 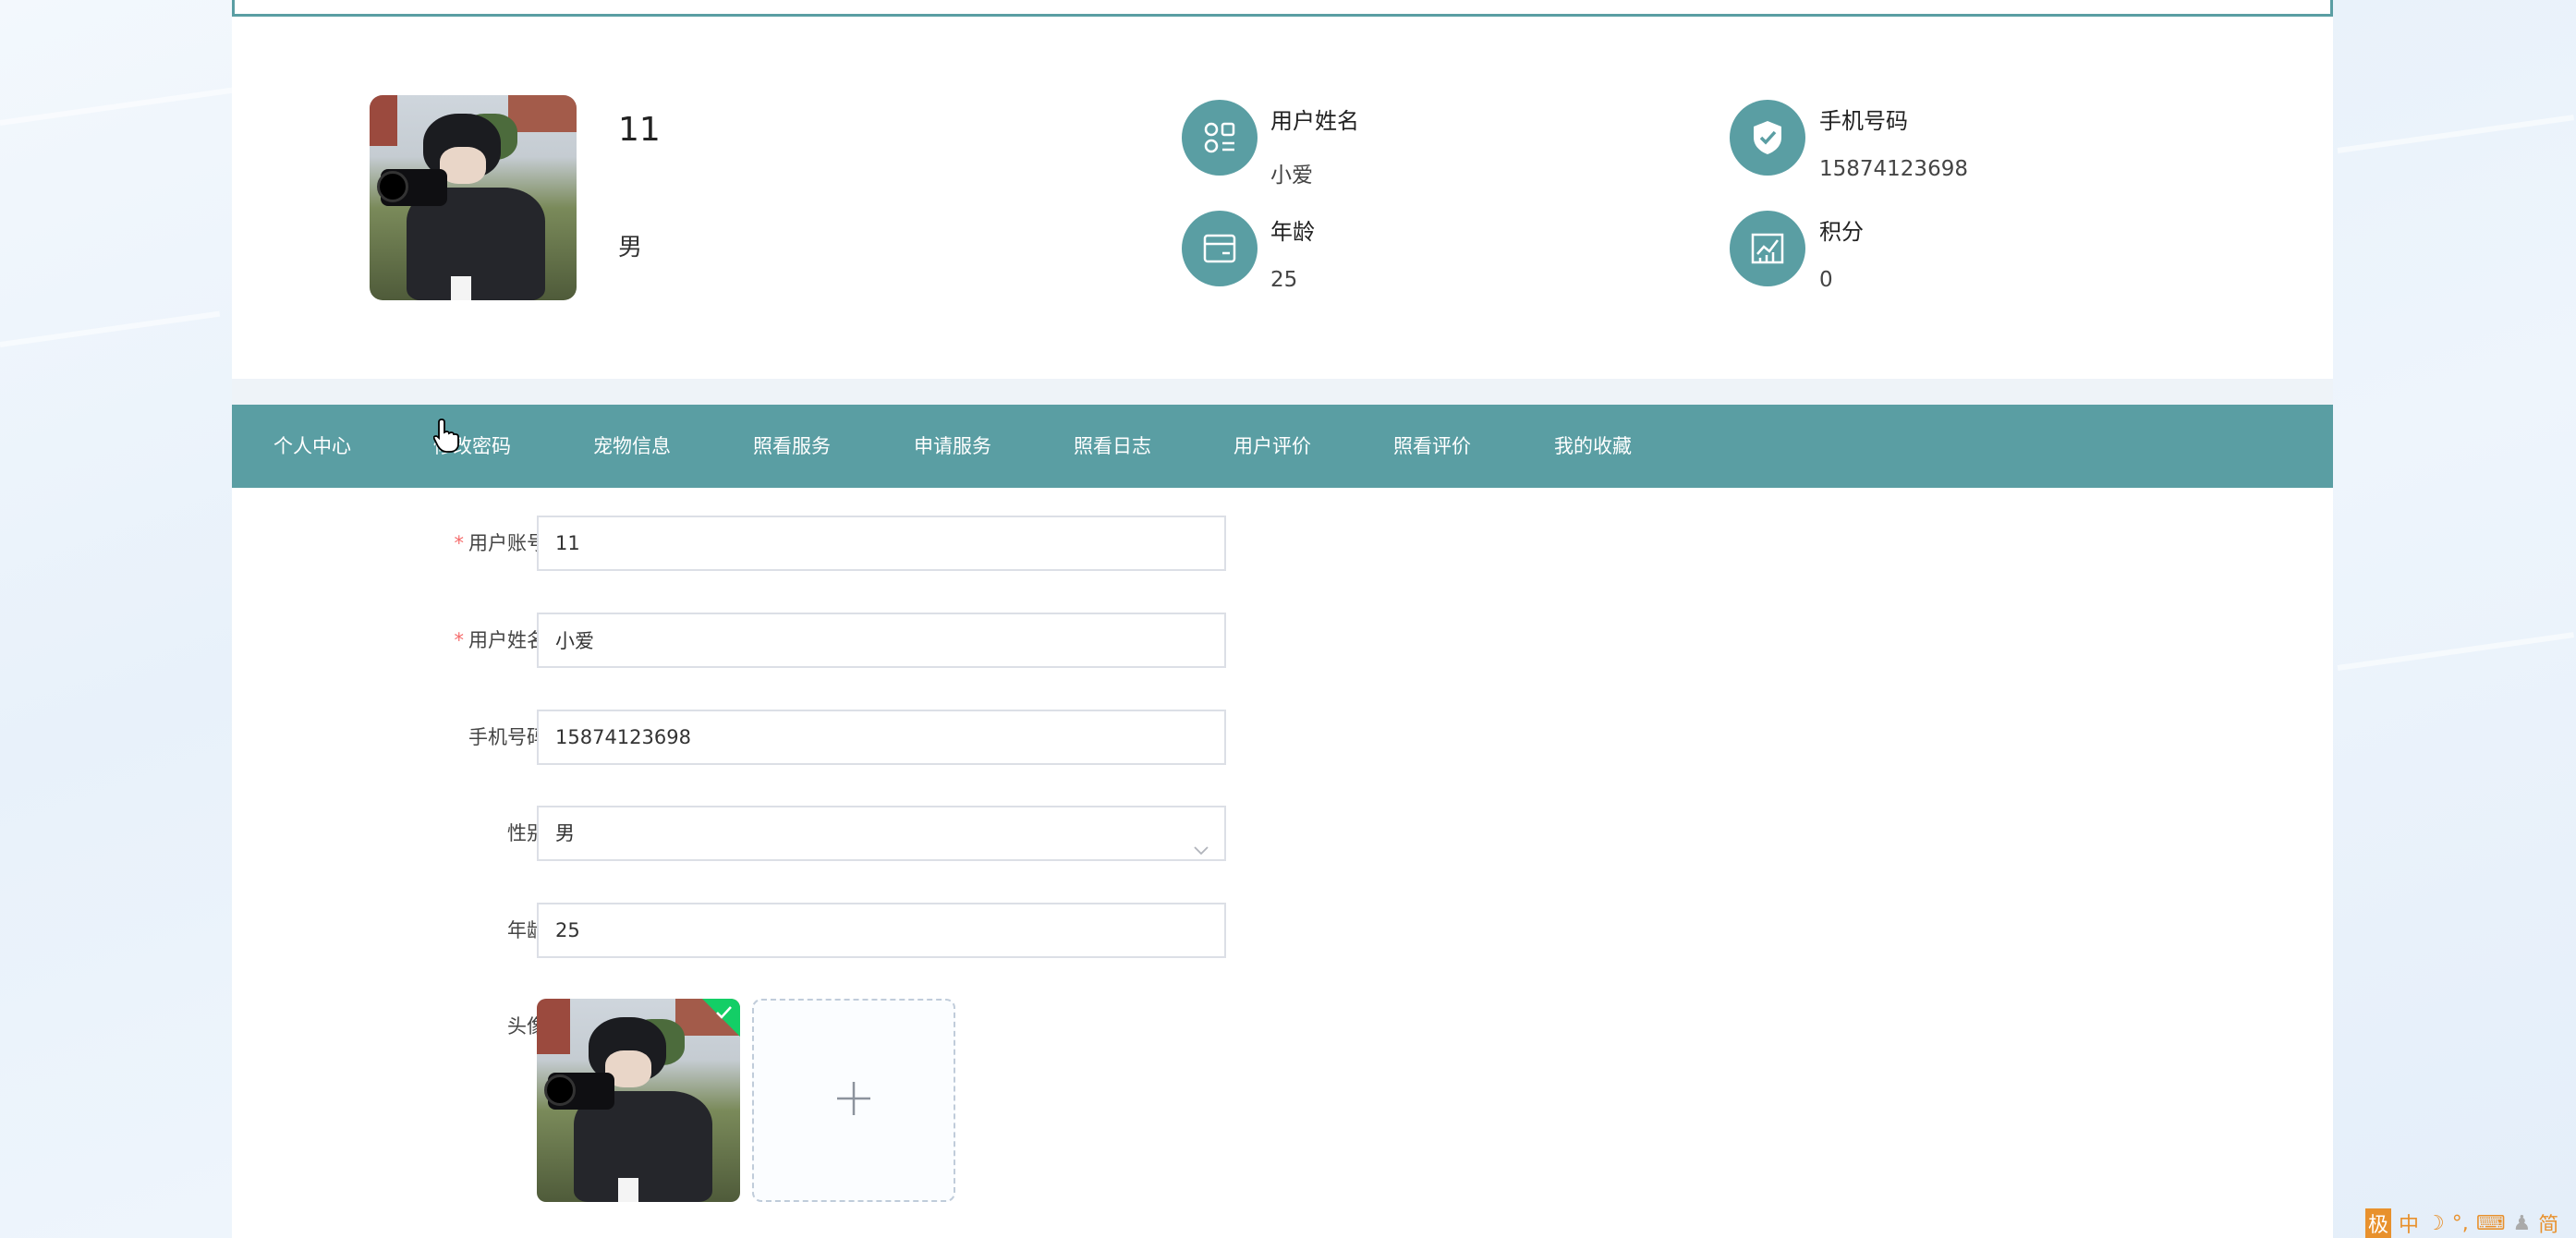 What do you see at coordinates (1282, 392) in the screenshot?
I see `section-divider` at bounding box center [1282, 392].